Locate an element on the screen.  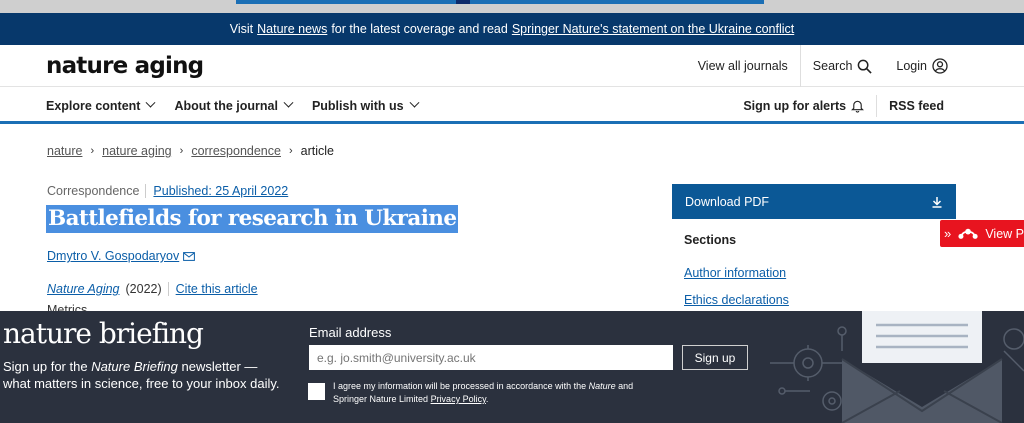
search-button: Search is located at coordinates (842, 66).